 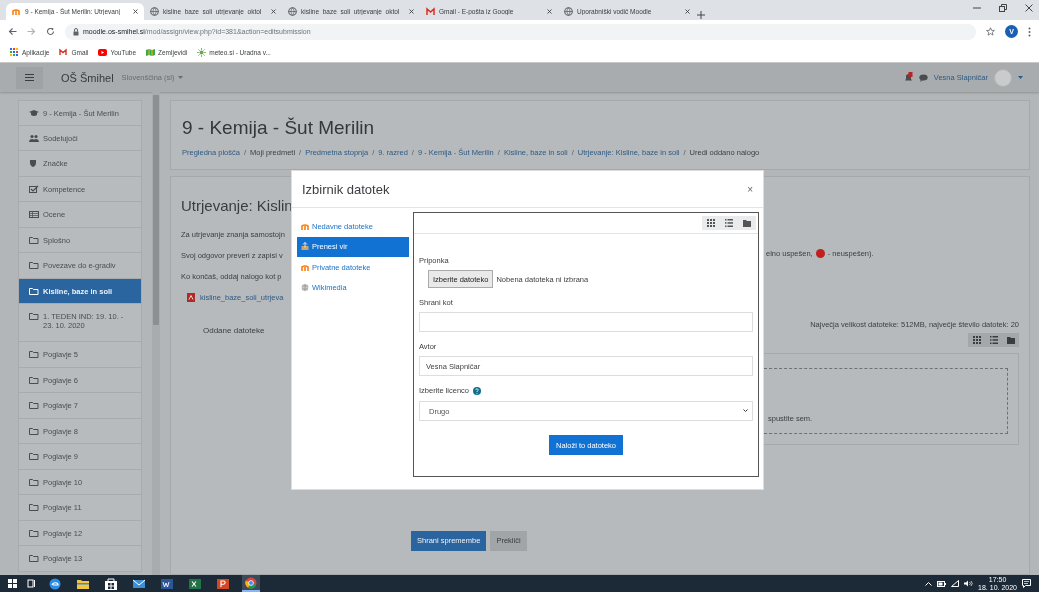 I want to click on presentation-app-icon, so click(x=223, y=583).